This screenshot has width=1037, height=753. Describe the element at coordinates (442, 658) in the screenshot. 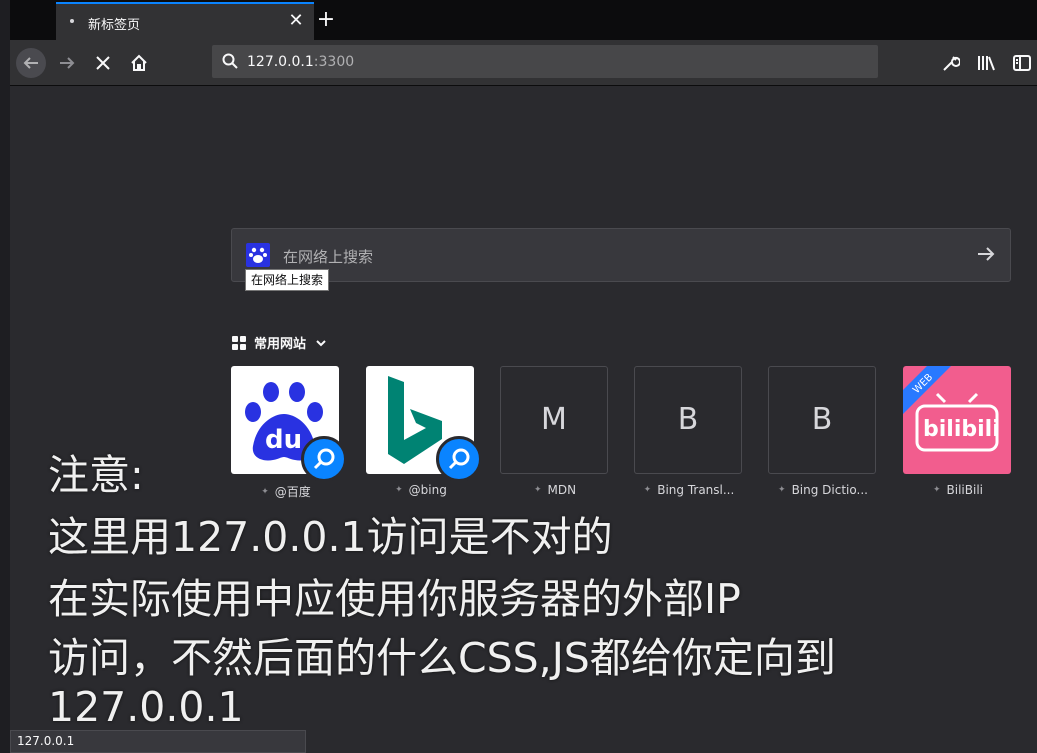

I see `note-line-4: 访问，不然后面的什么CSS,JS都给你定向到` at that location.